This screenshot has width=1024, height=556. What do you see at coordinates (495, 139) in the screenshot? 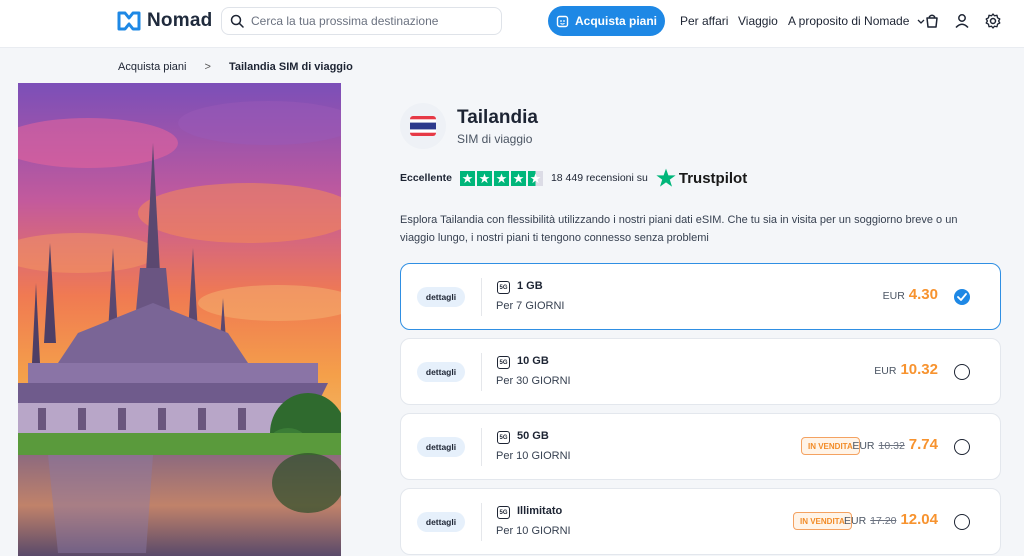
I see `country-subtitle: SIM di viaggio` at bounding box center [495, 139].